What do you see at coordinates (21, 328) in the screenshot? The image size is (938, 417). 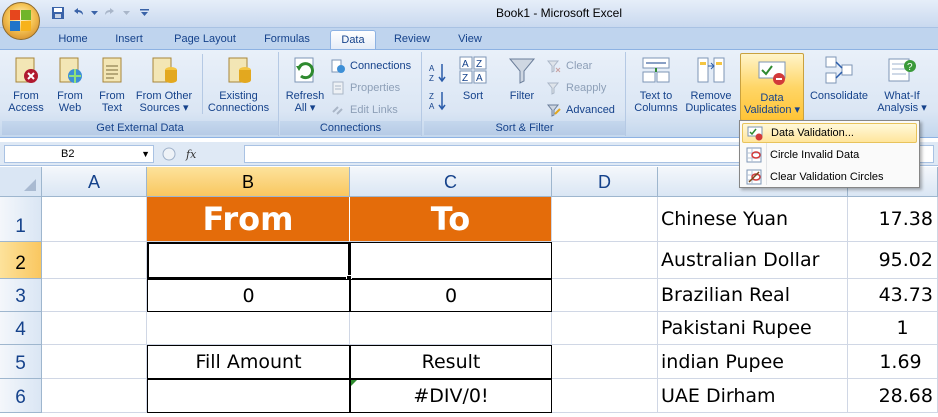 I see `row-header-4: 4` at bounding box center [21, 328].